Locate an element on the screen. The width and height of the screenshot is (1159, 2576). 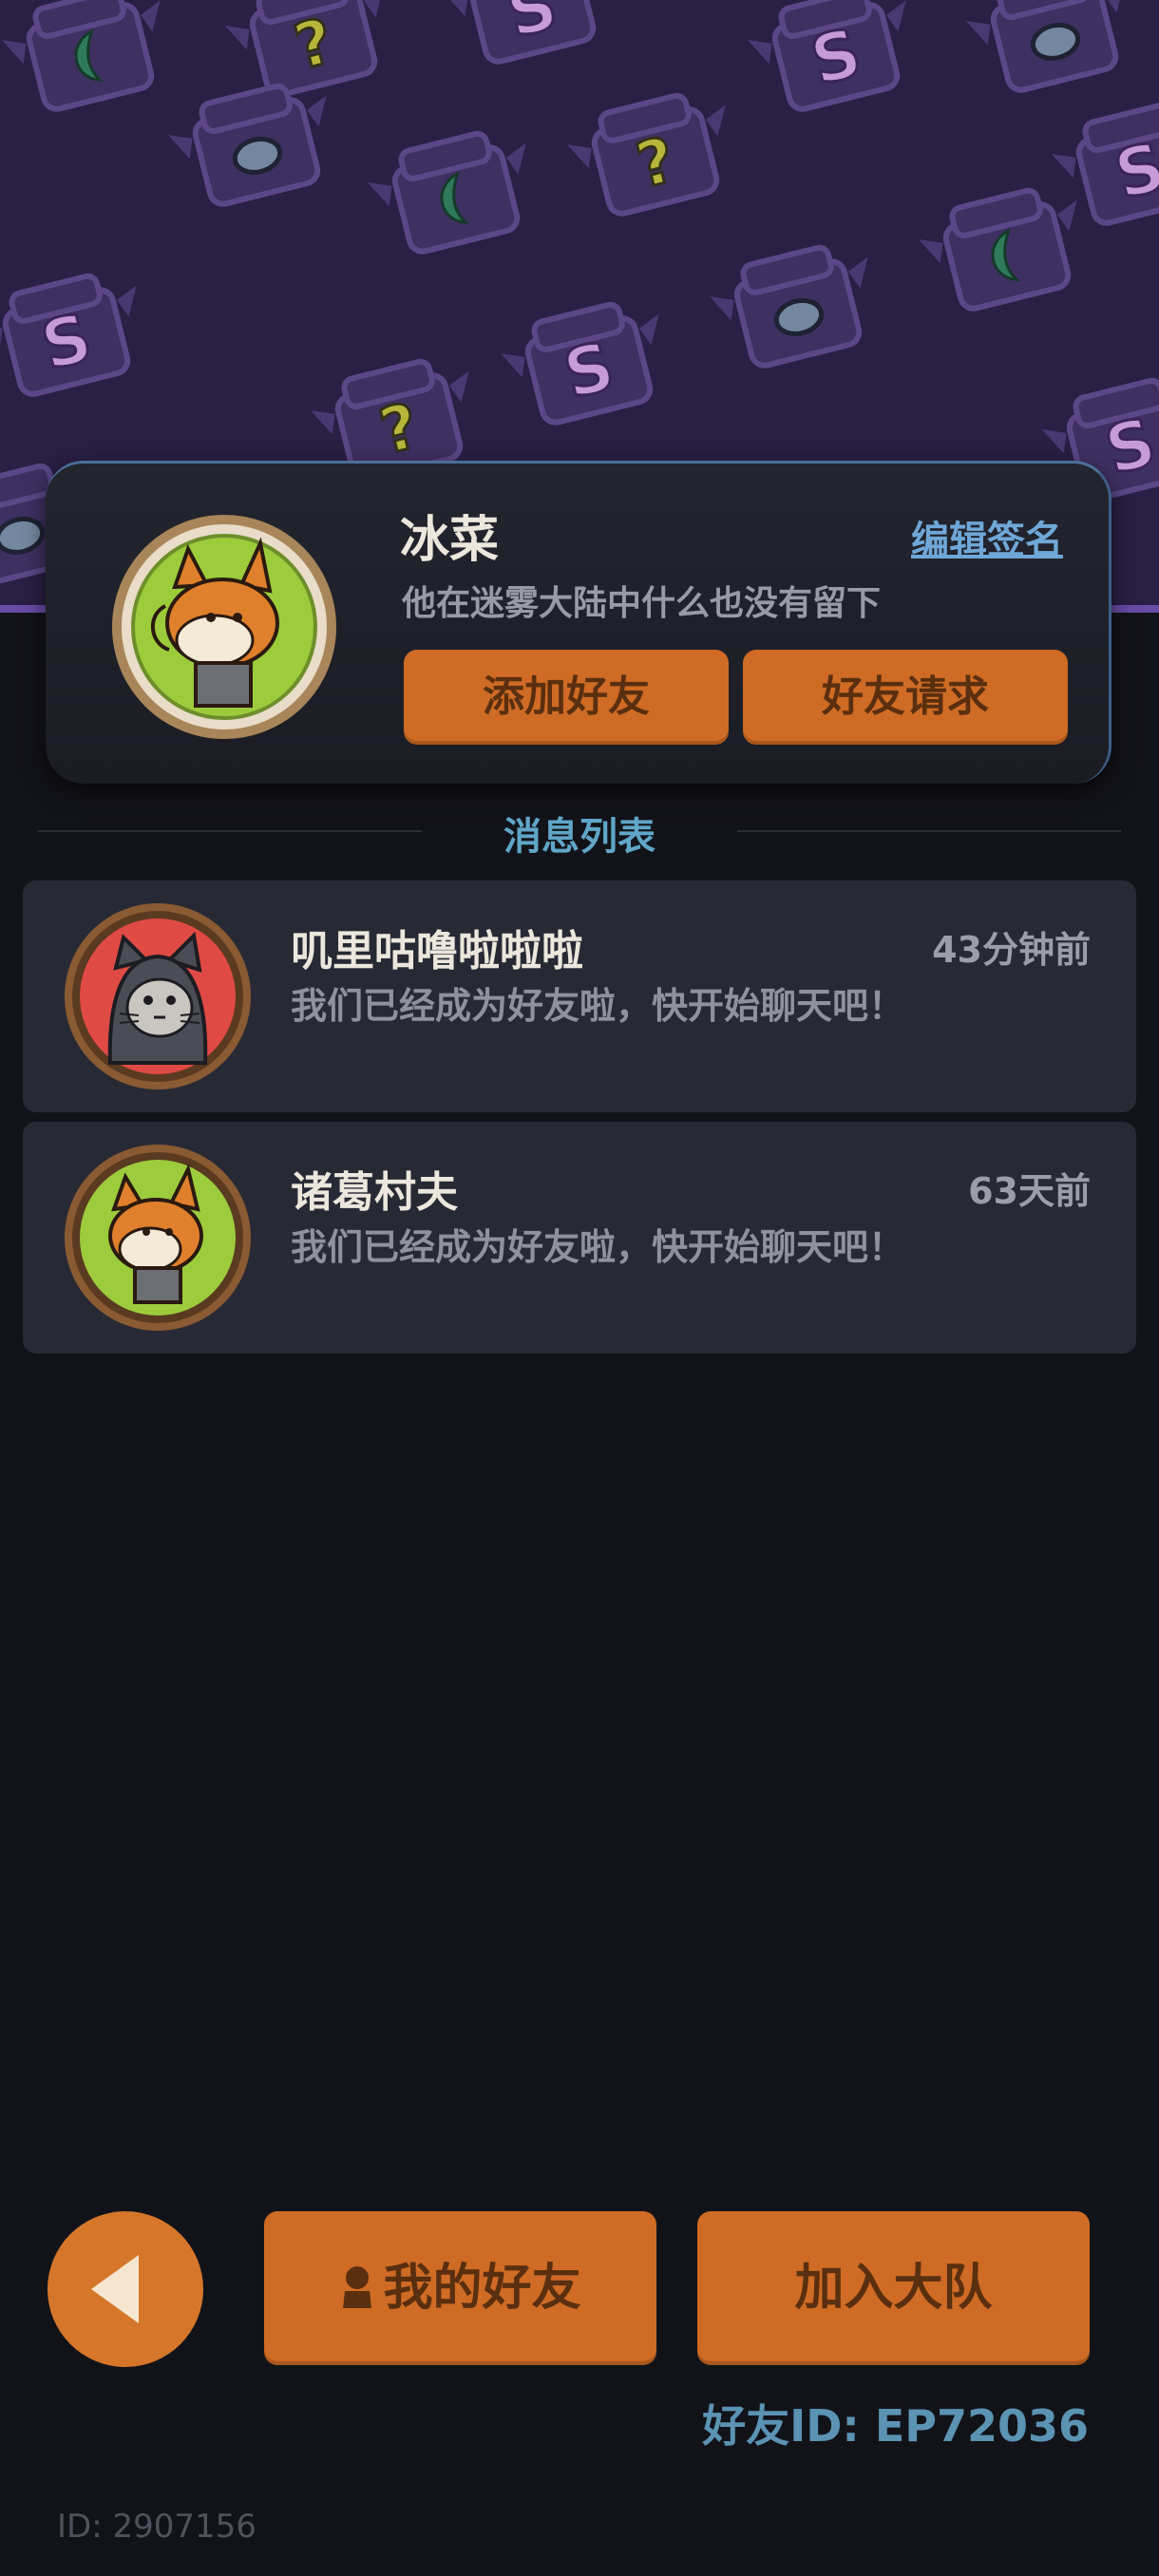
person-icon is located at coordinates (357, 2287).